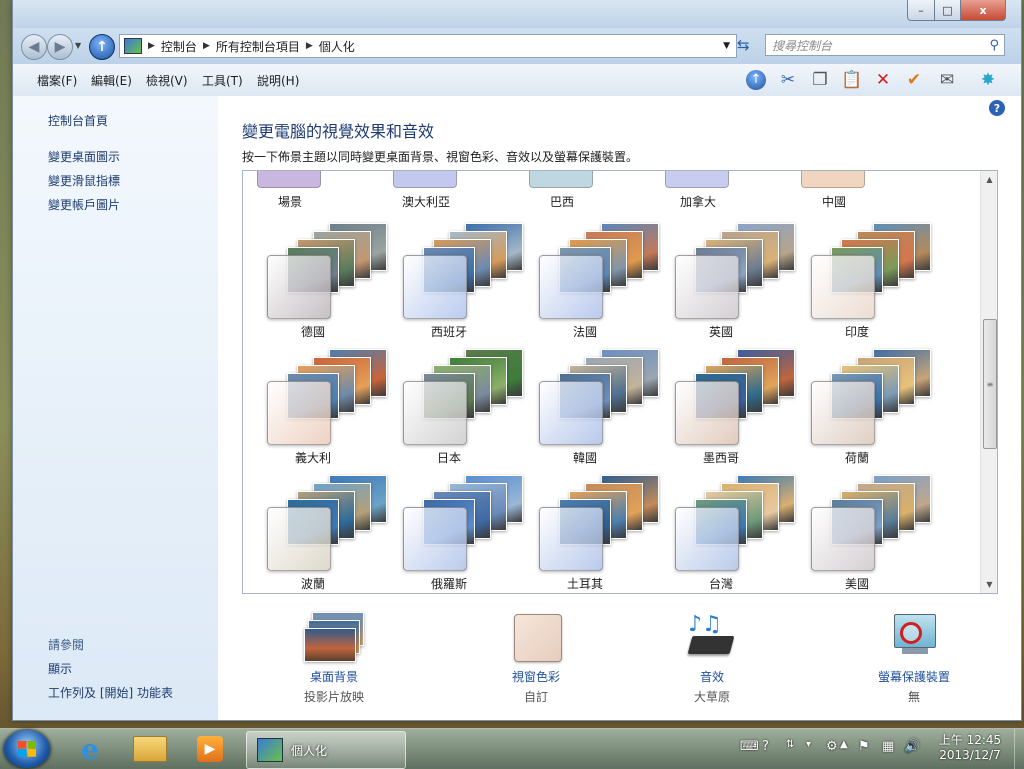 Image resolution: width=1024 pixels, height=769 pixels. What do you see at coordinates (914, 80) in the screenshot?
I see `checkmark-icon: ✔` at bounding box center [914, 80].